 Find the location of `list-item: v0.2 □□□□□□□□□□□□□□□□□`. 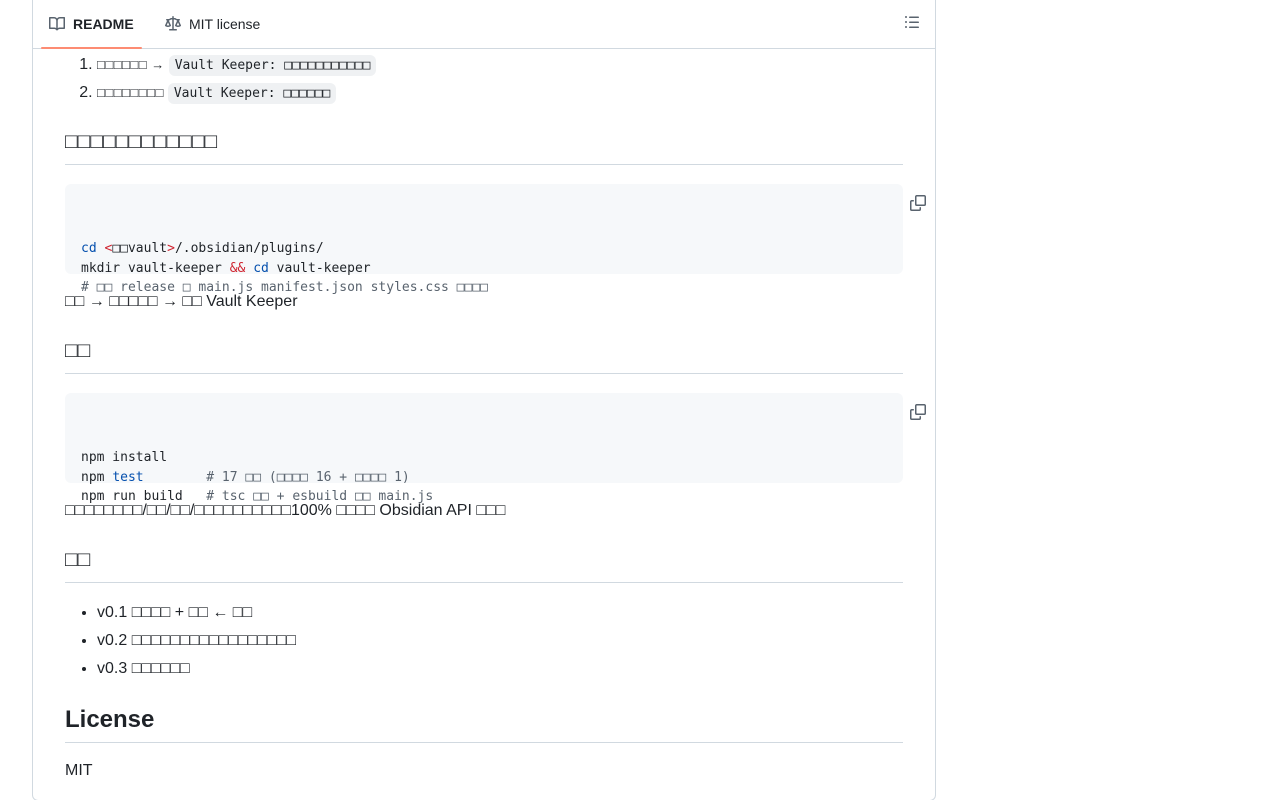

list-item: v0.2 □□□□□□□□□□□□□□□□□ is located at coordinates (196, 643).